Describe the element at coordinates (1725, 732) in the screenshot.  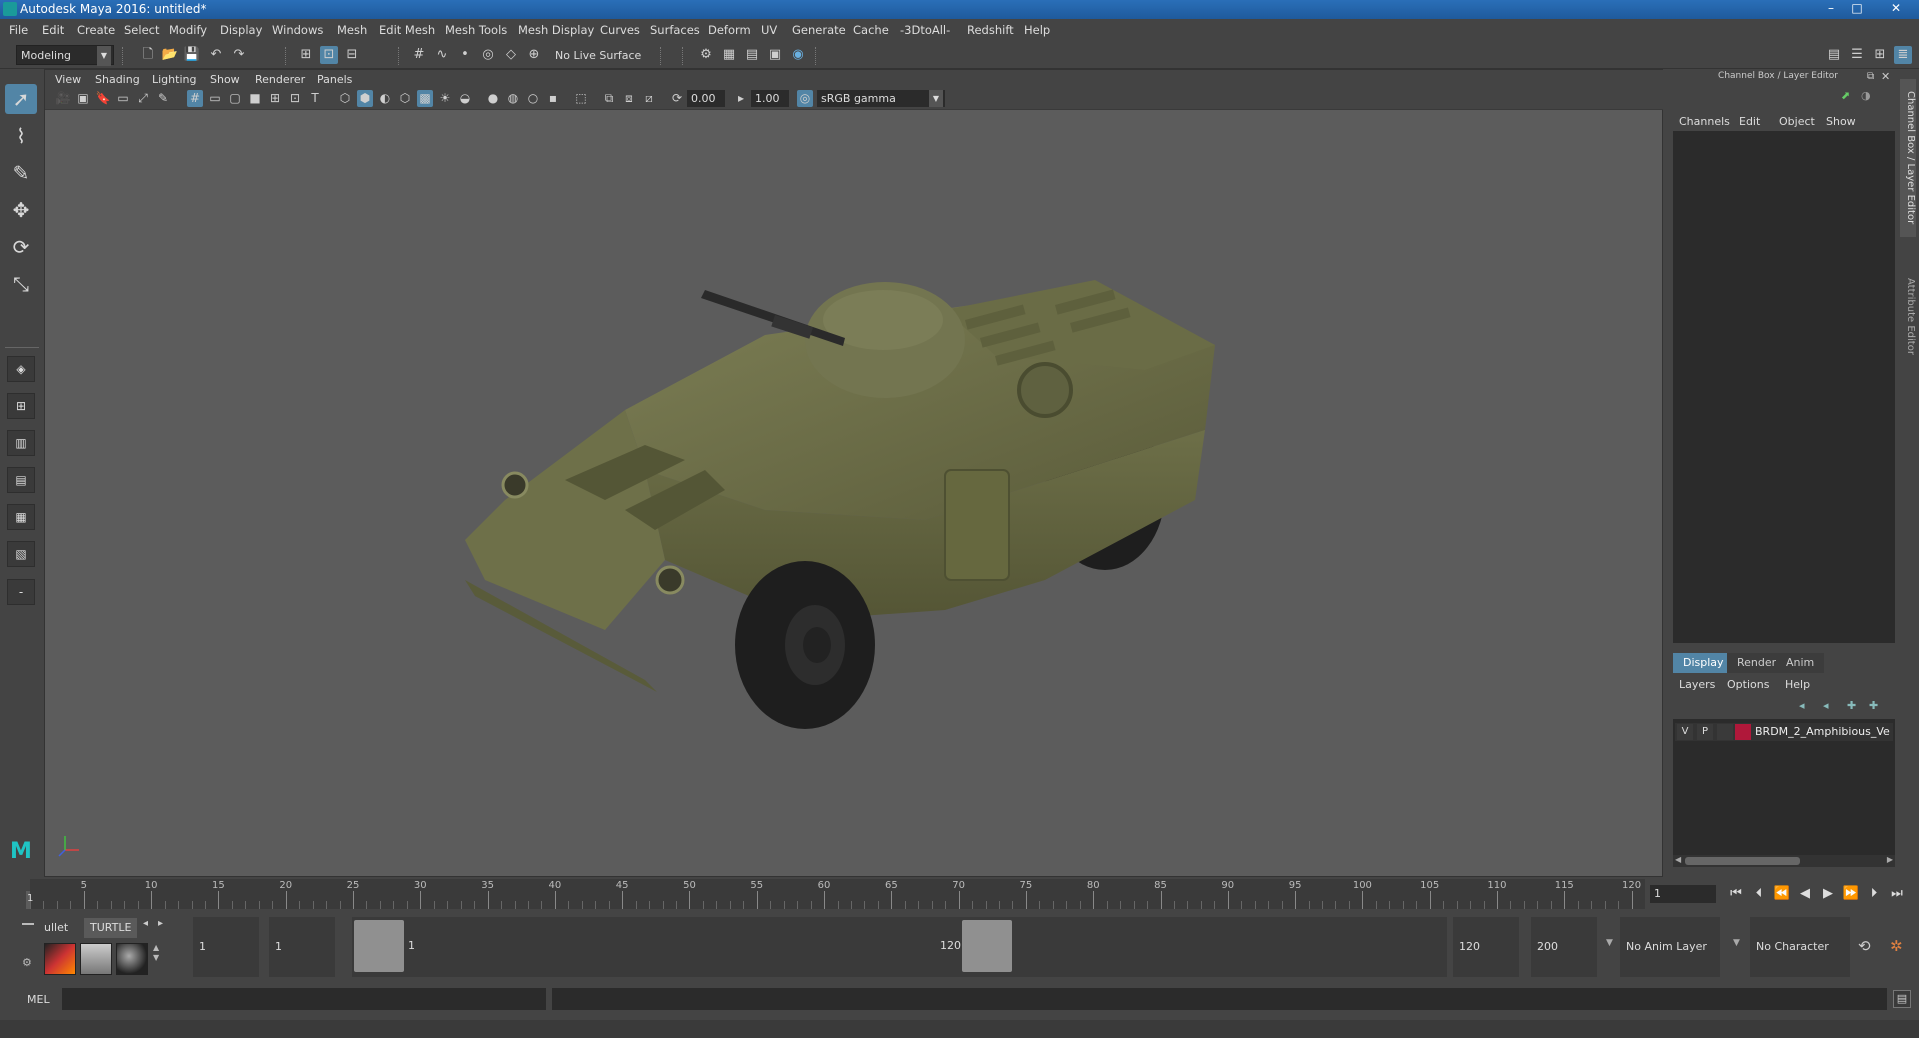
I see `layer-display-type` at that location.